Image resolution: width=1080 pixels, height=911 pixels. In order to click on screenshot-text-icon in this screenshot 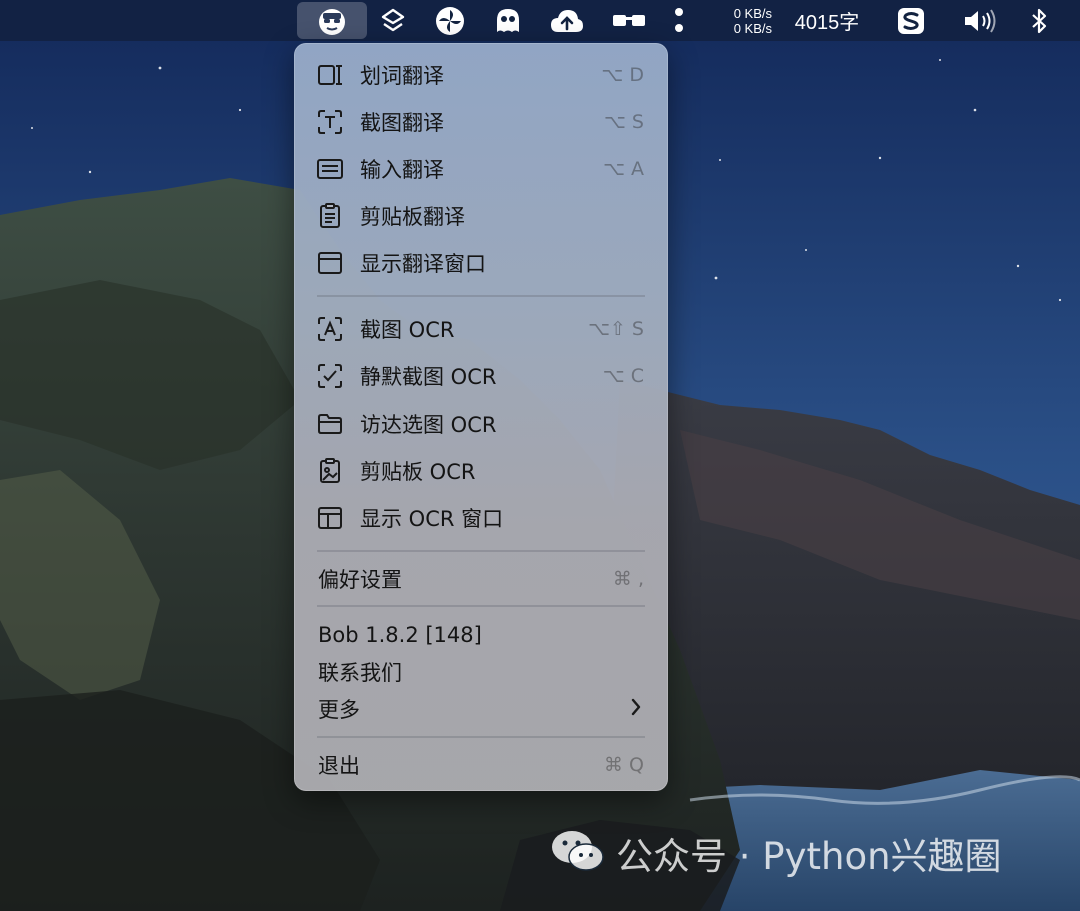, I will do `click(330, 122)`.